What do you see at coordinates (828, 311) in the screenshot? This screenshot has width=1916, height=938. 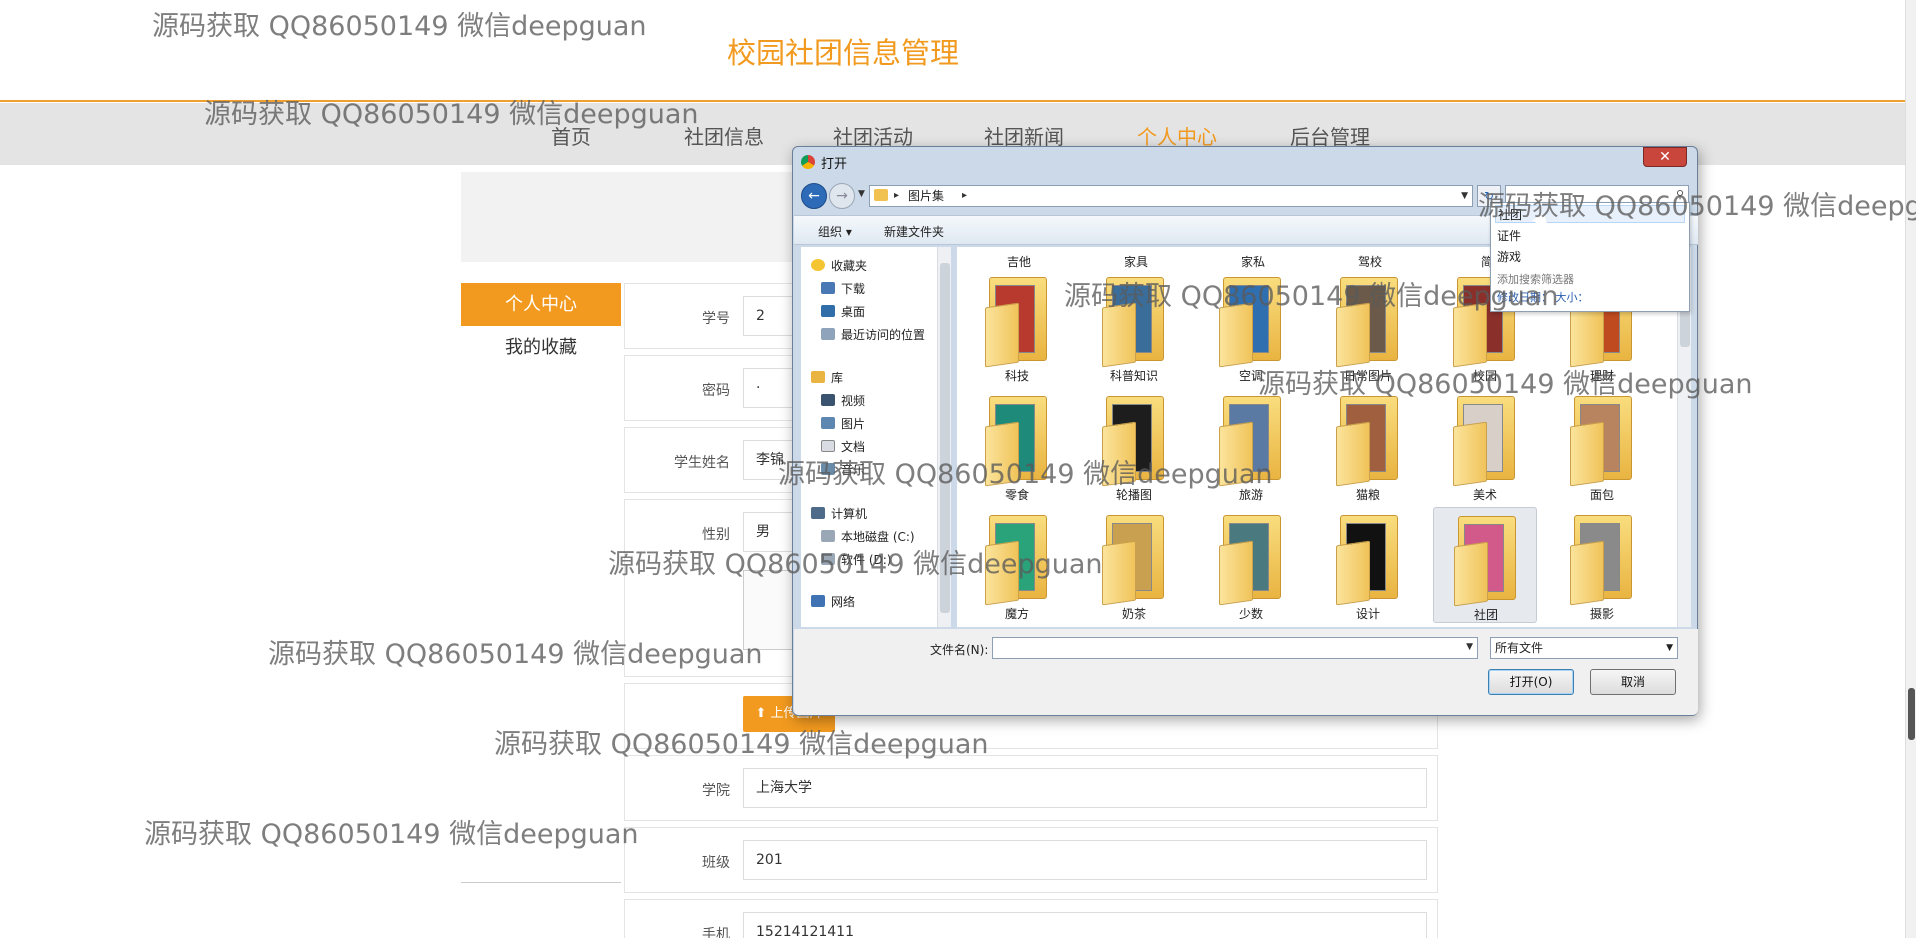 I see `desktop-icon` at bounding box center [828, 311].